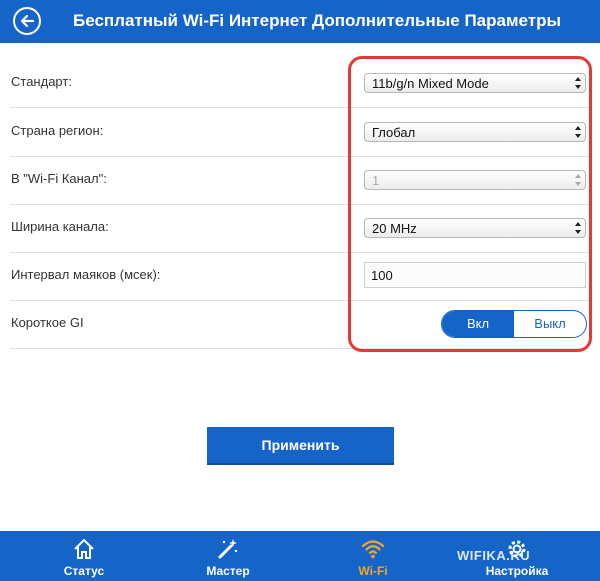  I want to click on channel-value: 1, so click(376, 180).